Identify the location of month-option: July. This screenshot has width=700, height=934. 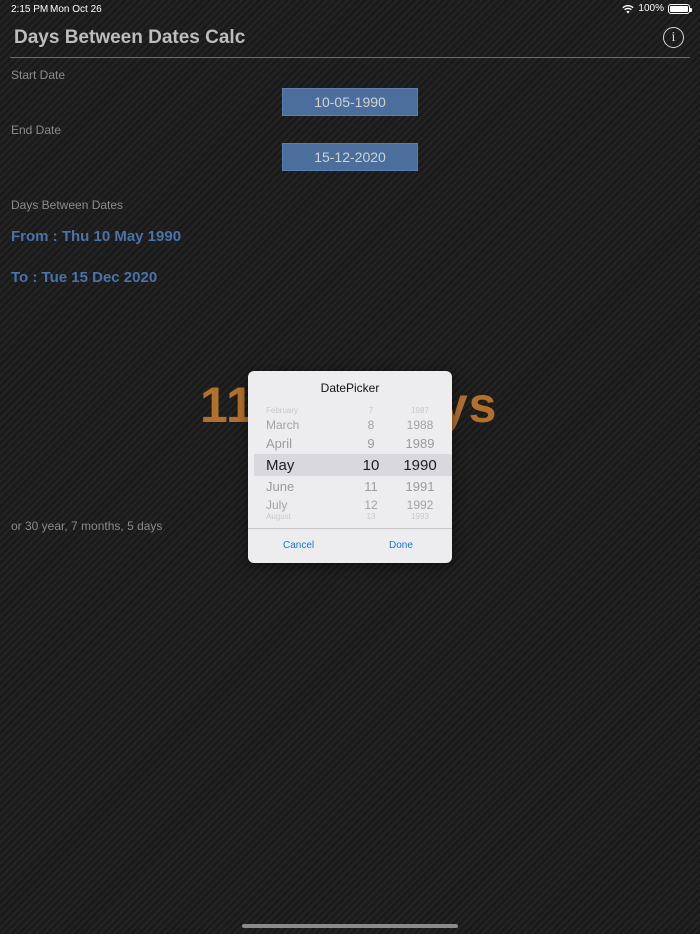
(301, 505).